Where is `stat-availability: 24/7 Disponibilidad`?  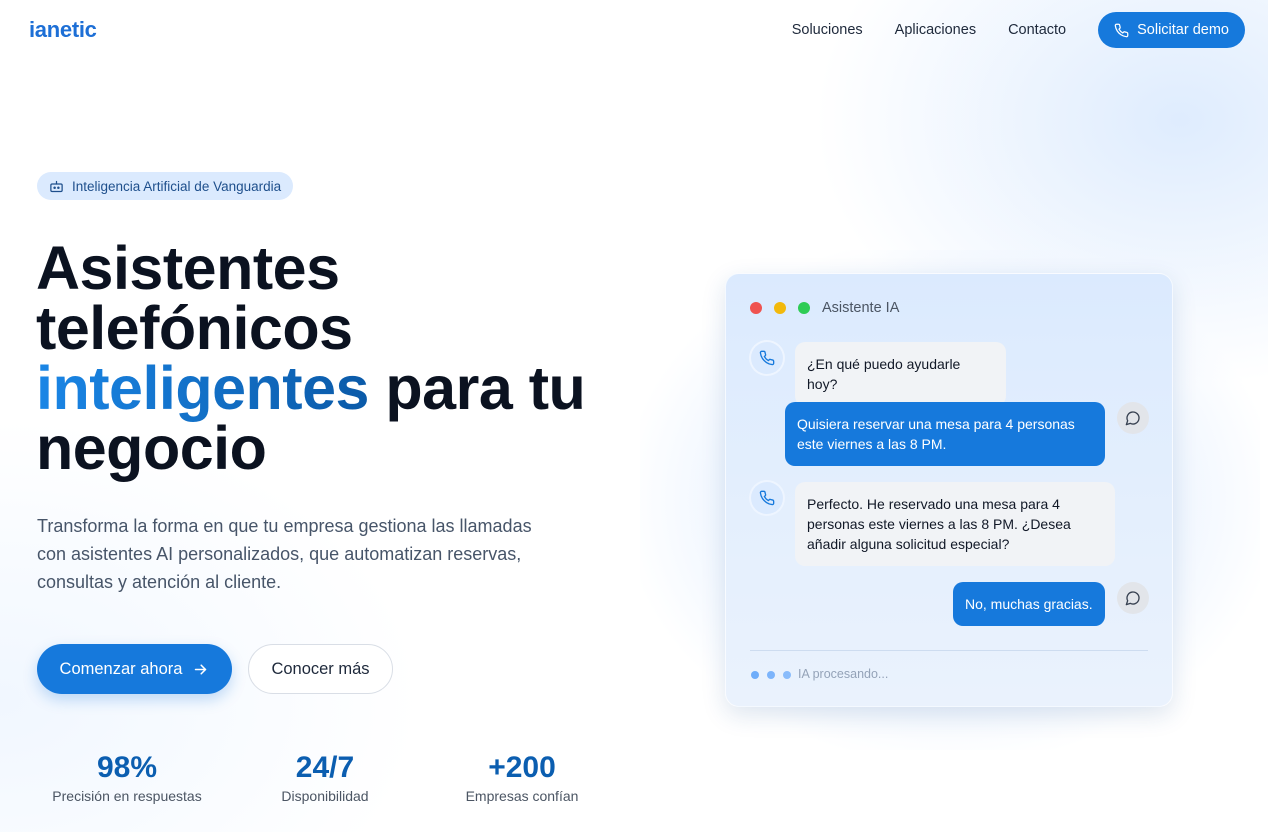 stat-availability: 24/7 Disponibilidad is located at coordinates (325, 777).